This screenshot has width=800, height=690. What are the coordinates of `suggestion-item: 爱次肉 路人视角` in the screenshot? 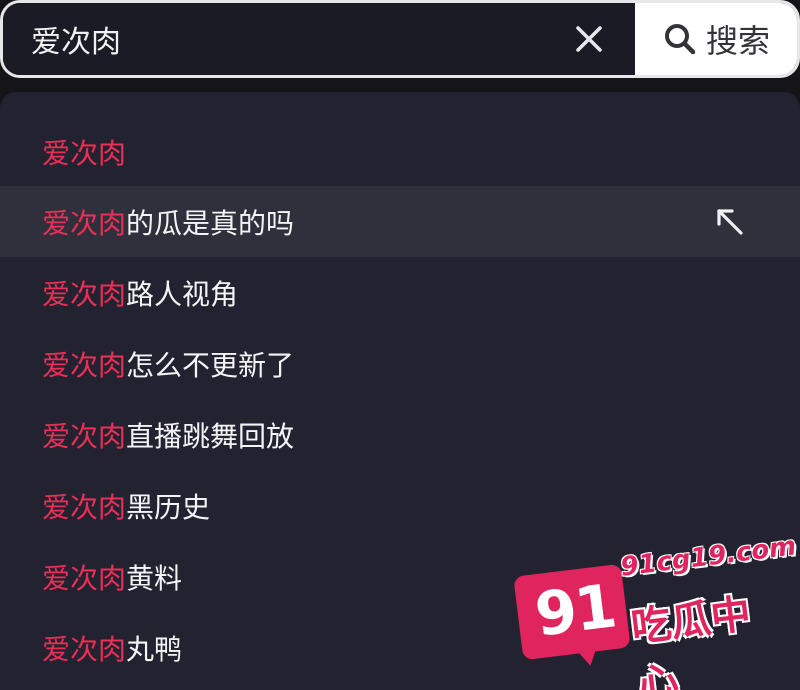 It's located at (400, 292).